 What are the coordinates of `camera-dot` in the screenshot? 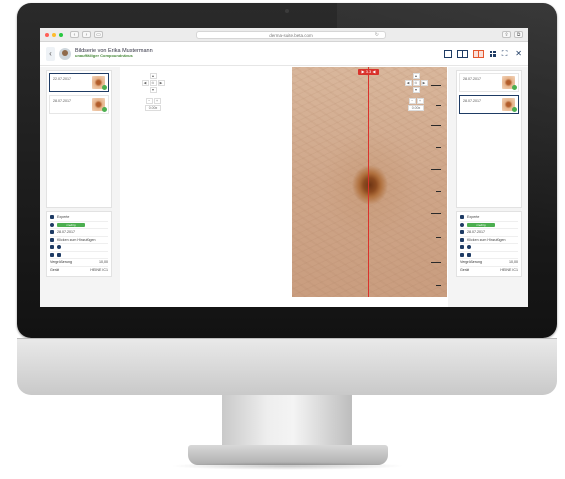 It's located at (287, 11).